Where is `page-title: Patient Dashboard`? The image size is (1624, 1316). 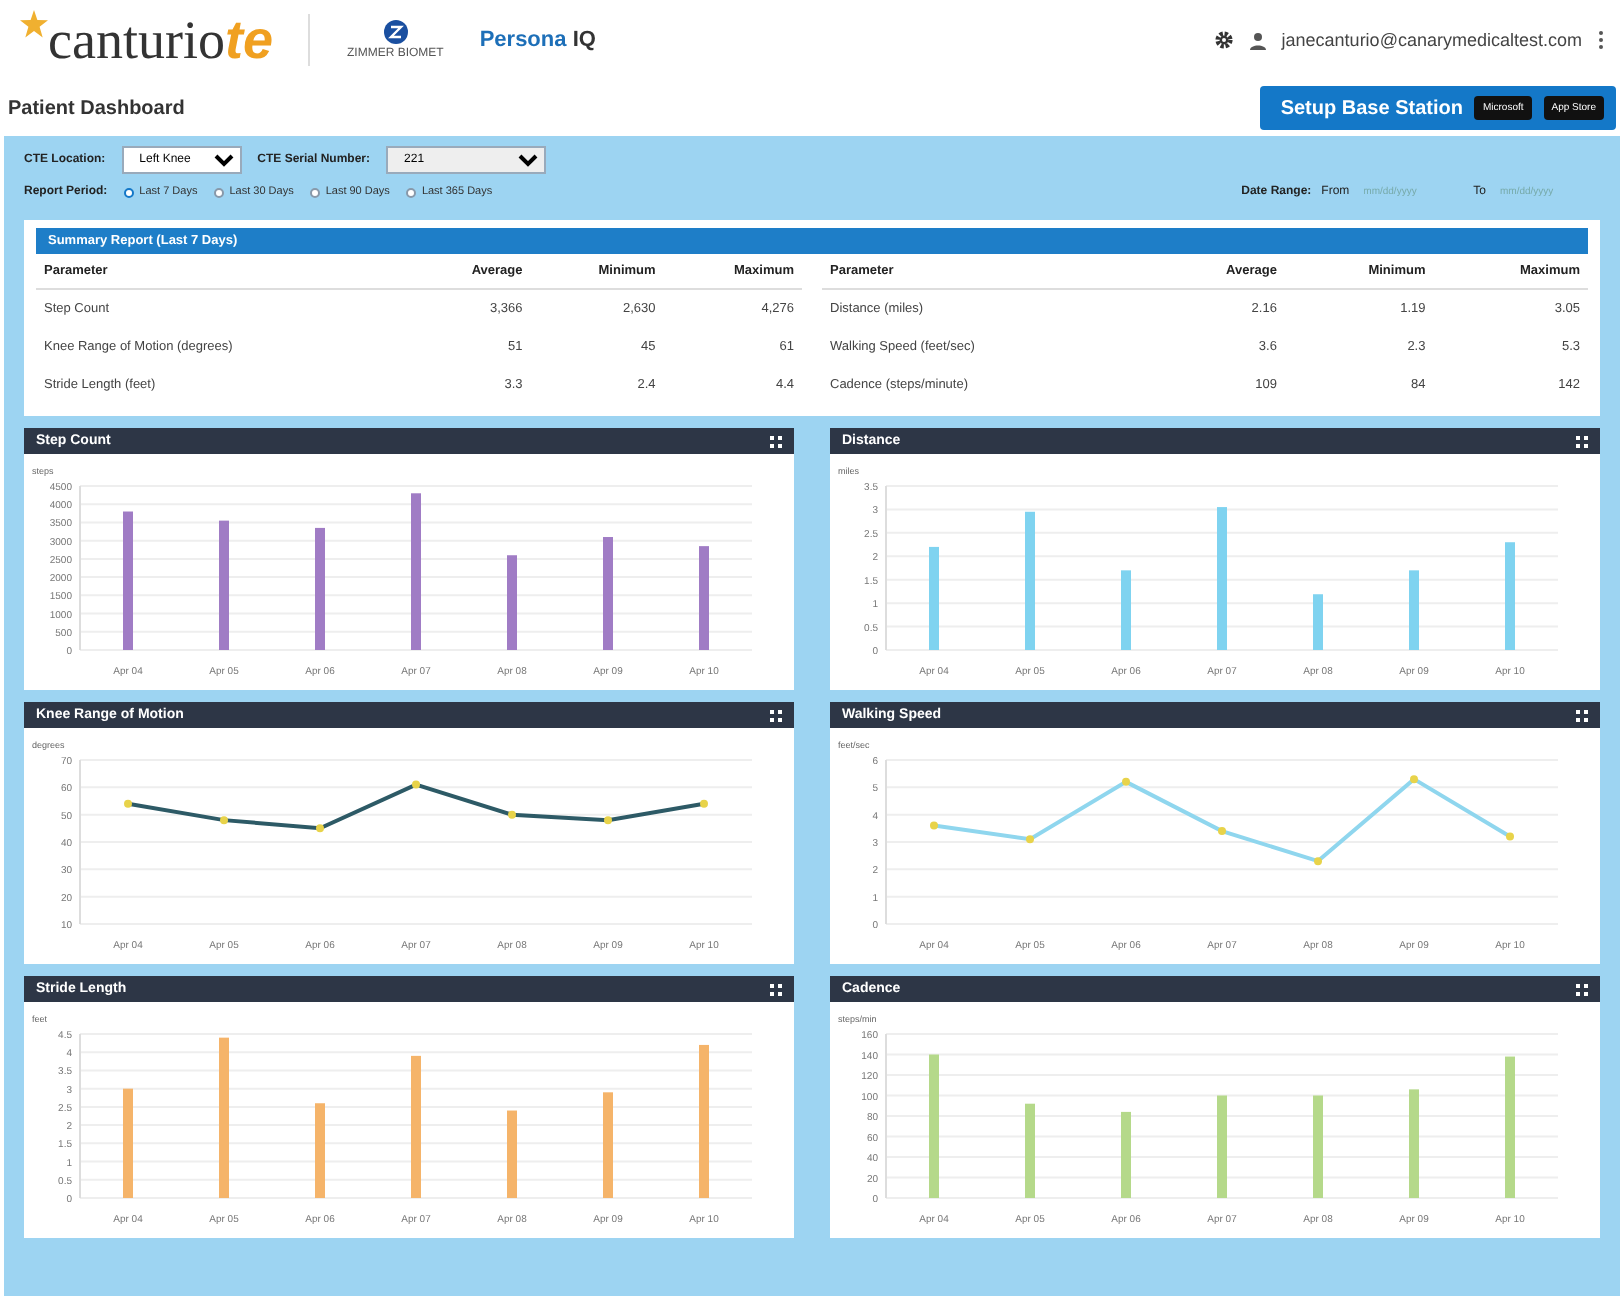
page-title: Patient Dashboard is located at coordinates (96, 108).